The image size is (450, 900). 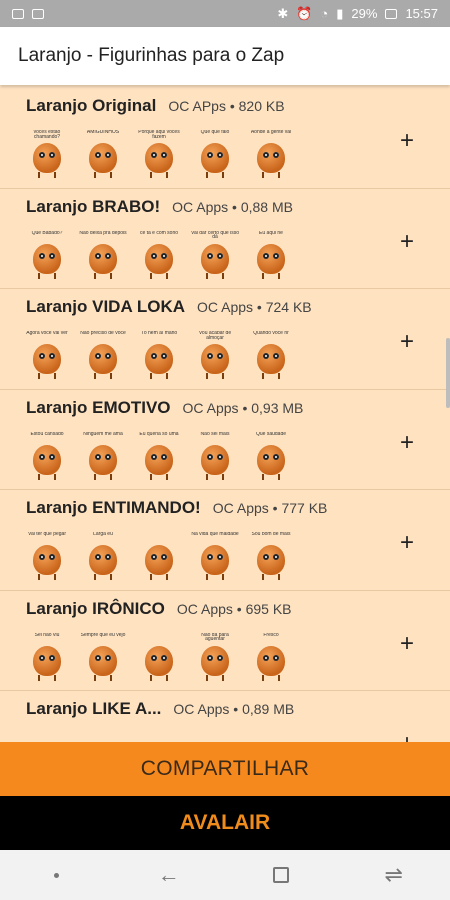 I want to click on recents-button: ⇌, so click(x=394, y=875).